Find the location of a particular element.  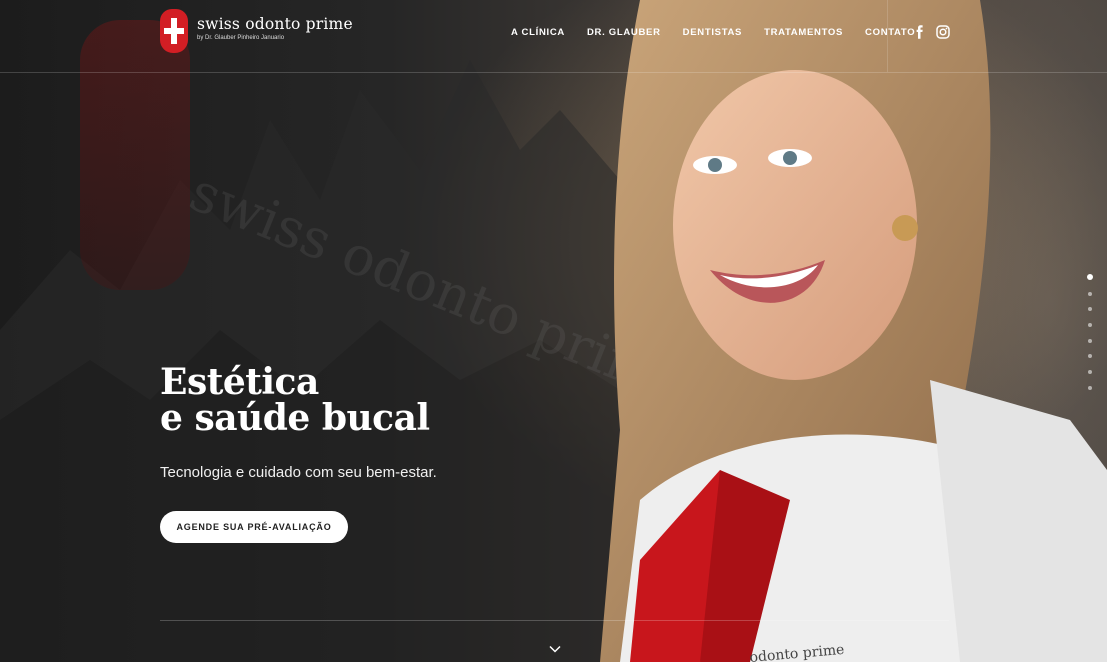

nav-divider is located at coordinates (887, 36).